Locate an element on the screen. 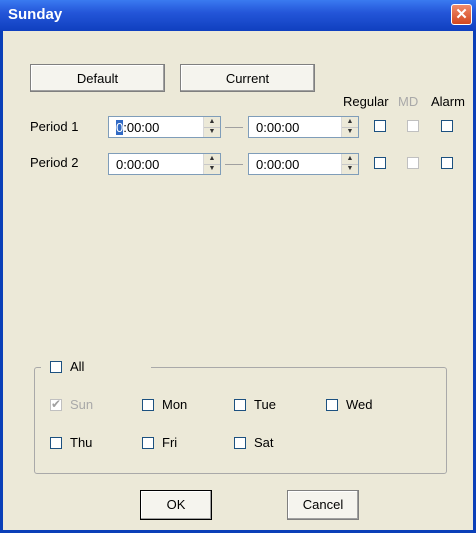  tue-checkbox is located at coordinates (240, 405).